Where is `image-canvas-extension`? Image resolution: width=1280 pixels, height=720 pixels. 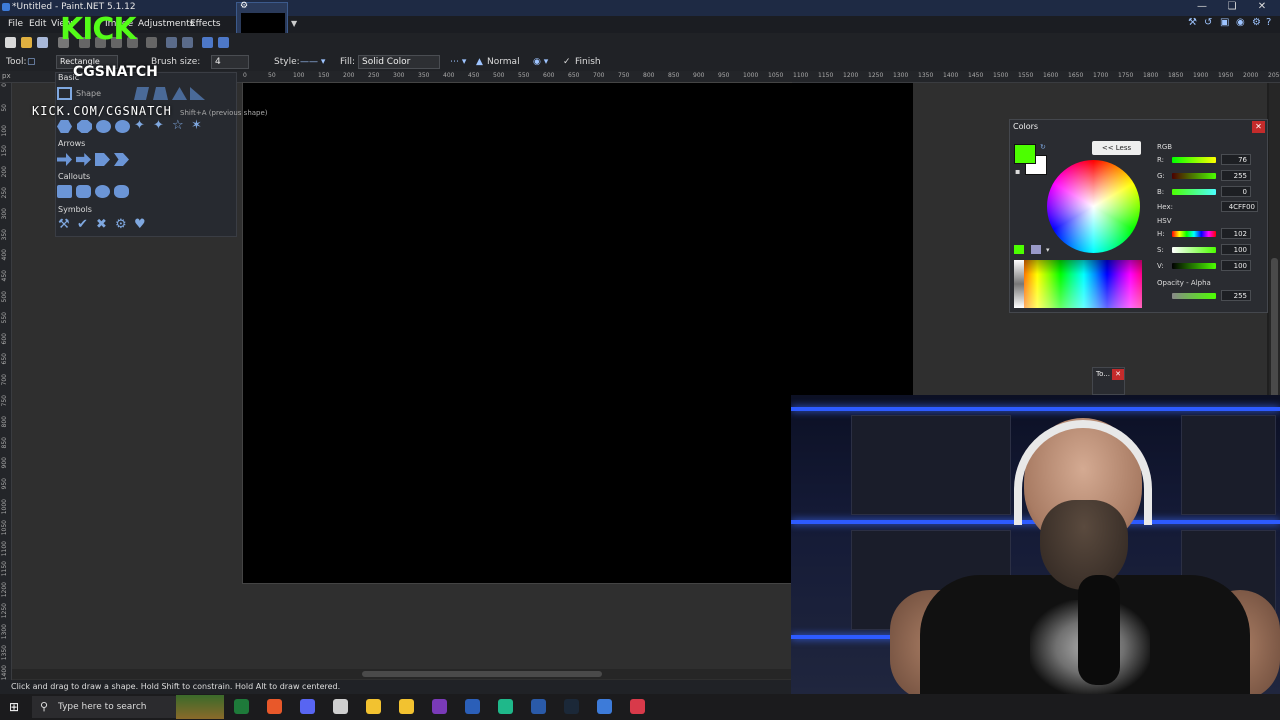
image-canvas-extension is located at coordinates (852, 239).